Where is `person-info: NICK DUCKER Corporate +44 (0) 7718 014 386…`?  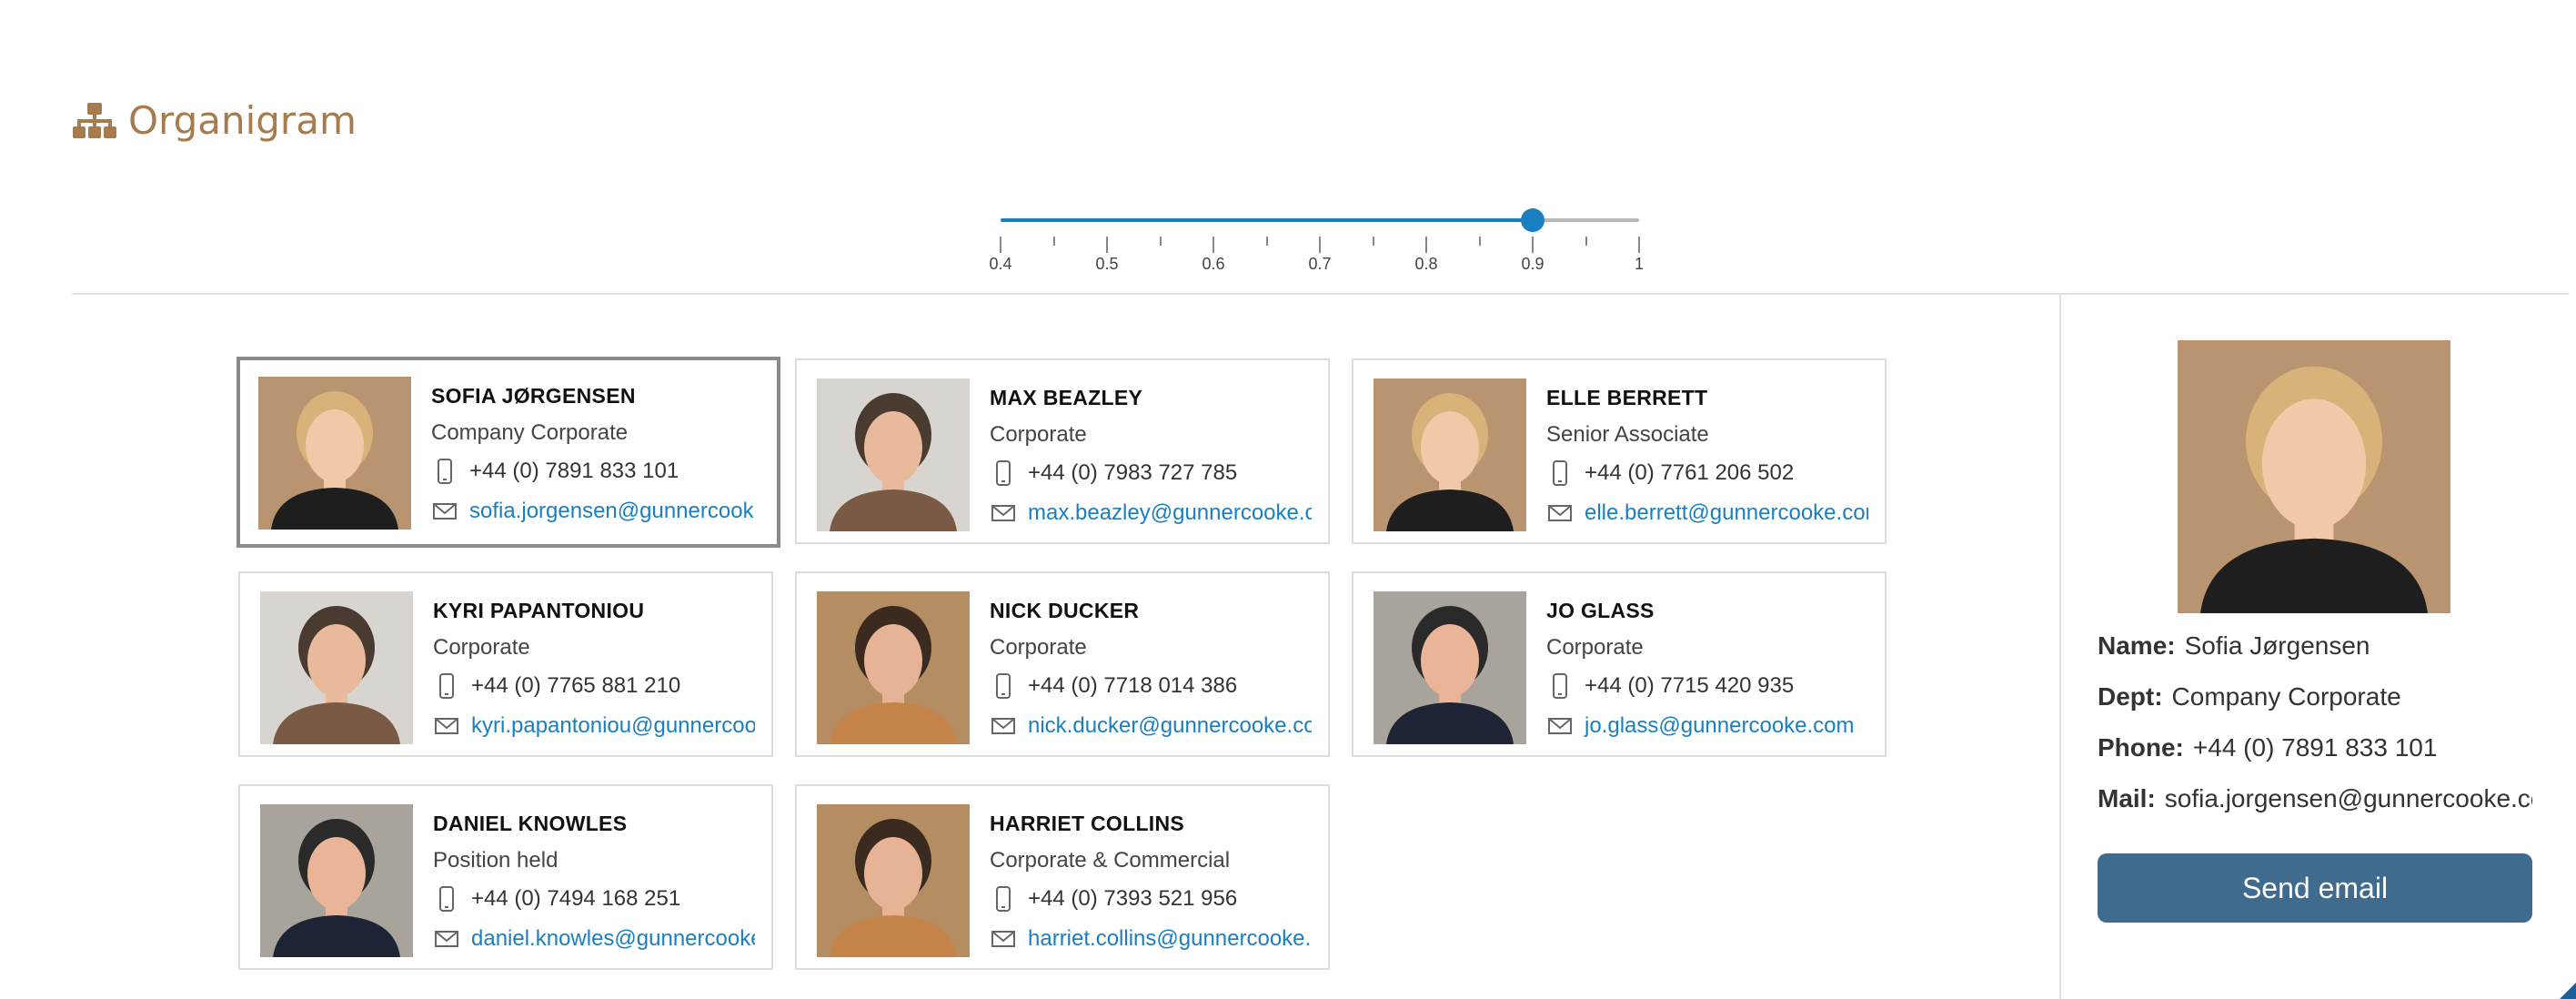
person-info: NICK DUCKER Corporate +44 (0) 7718 014 386… is located at coordinates (1151, 671).